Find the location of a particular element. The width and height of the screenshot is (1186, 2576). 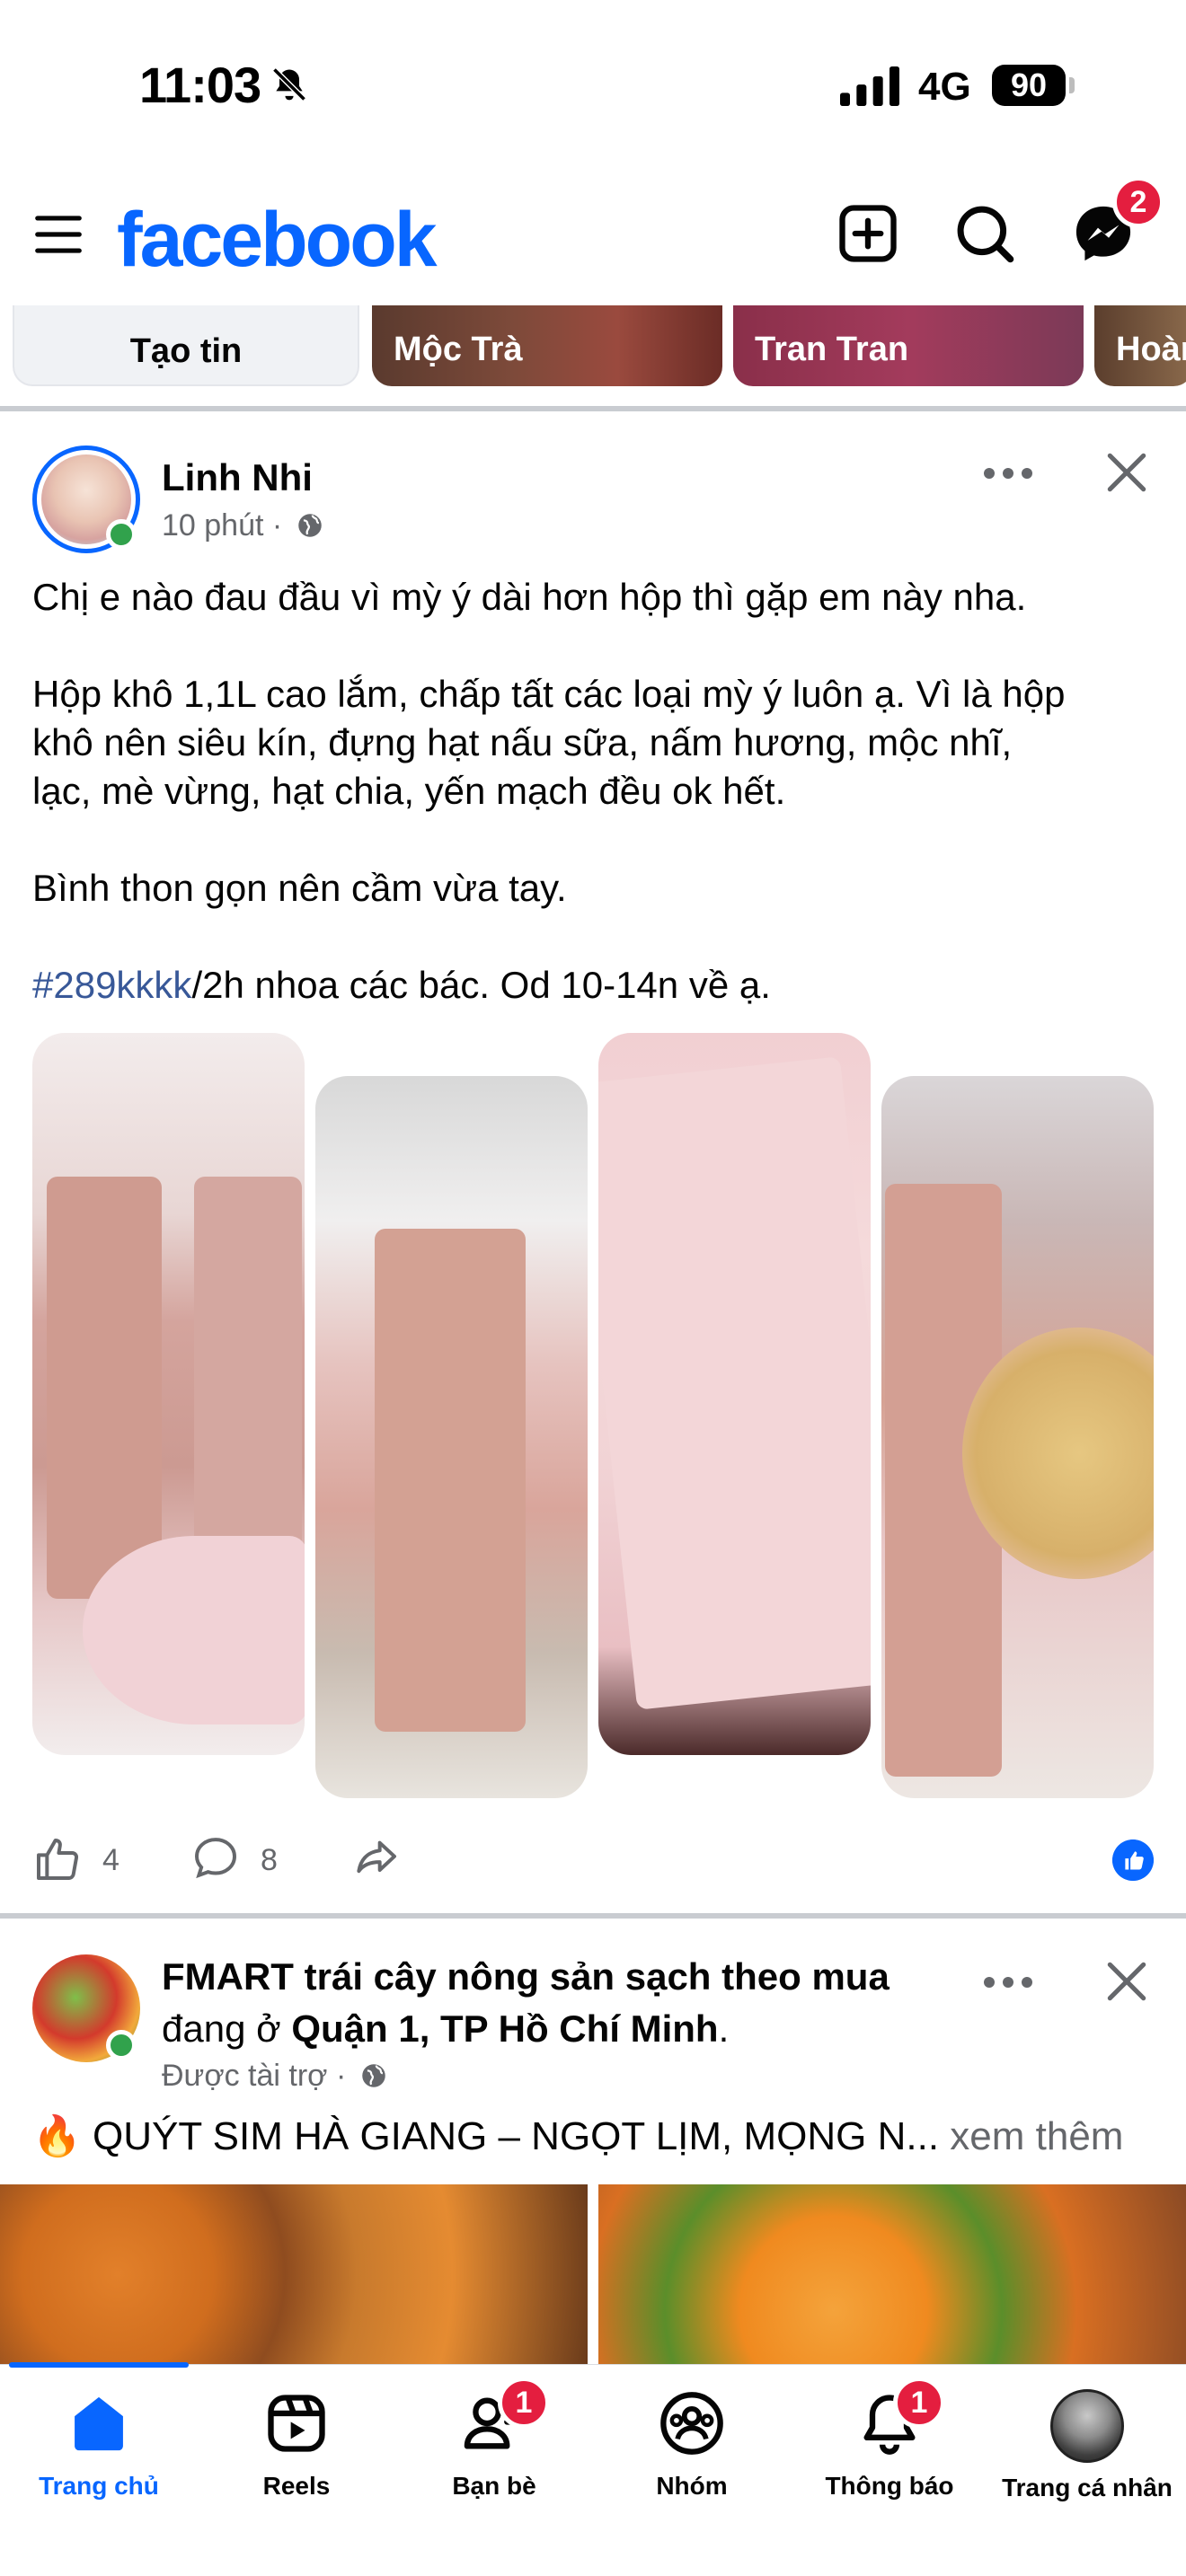

create-post-icon is located at coordinates (868, 233).